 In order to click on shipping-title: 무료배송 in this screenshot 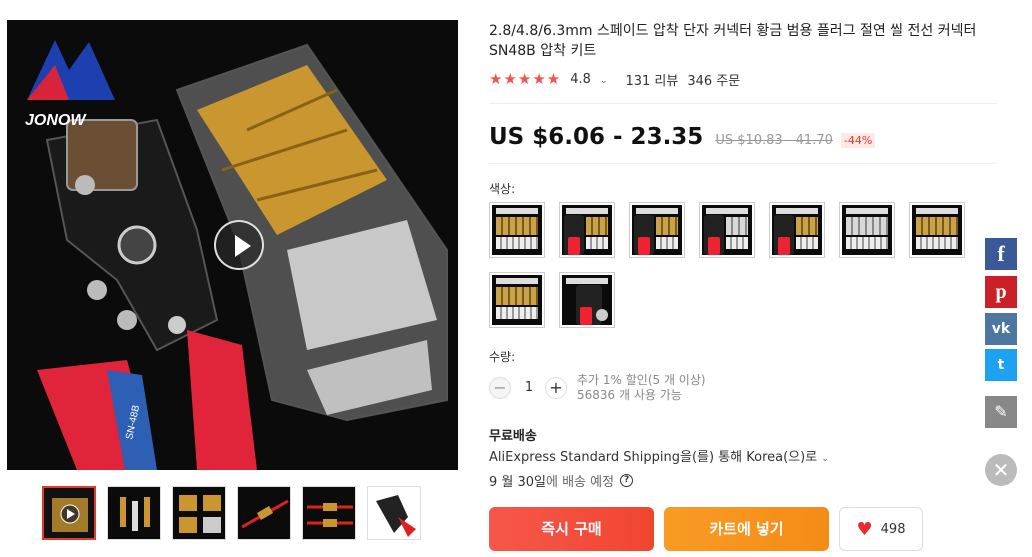, I will do `click(513, 436)`.